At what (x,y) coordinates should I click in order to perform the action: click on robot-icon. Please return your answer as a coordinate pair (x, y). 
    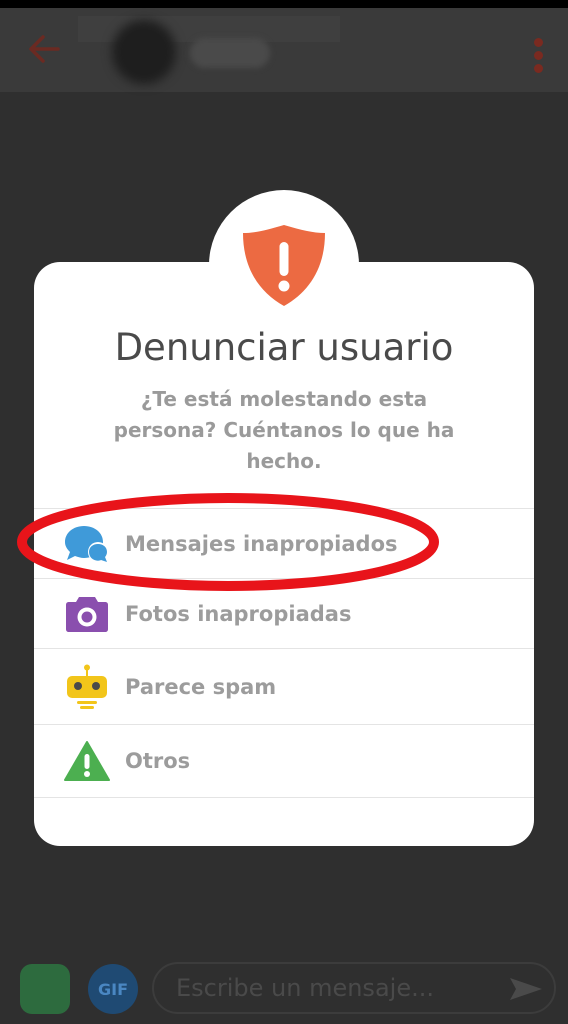
    Looking at the image, I should click on (87, 686).